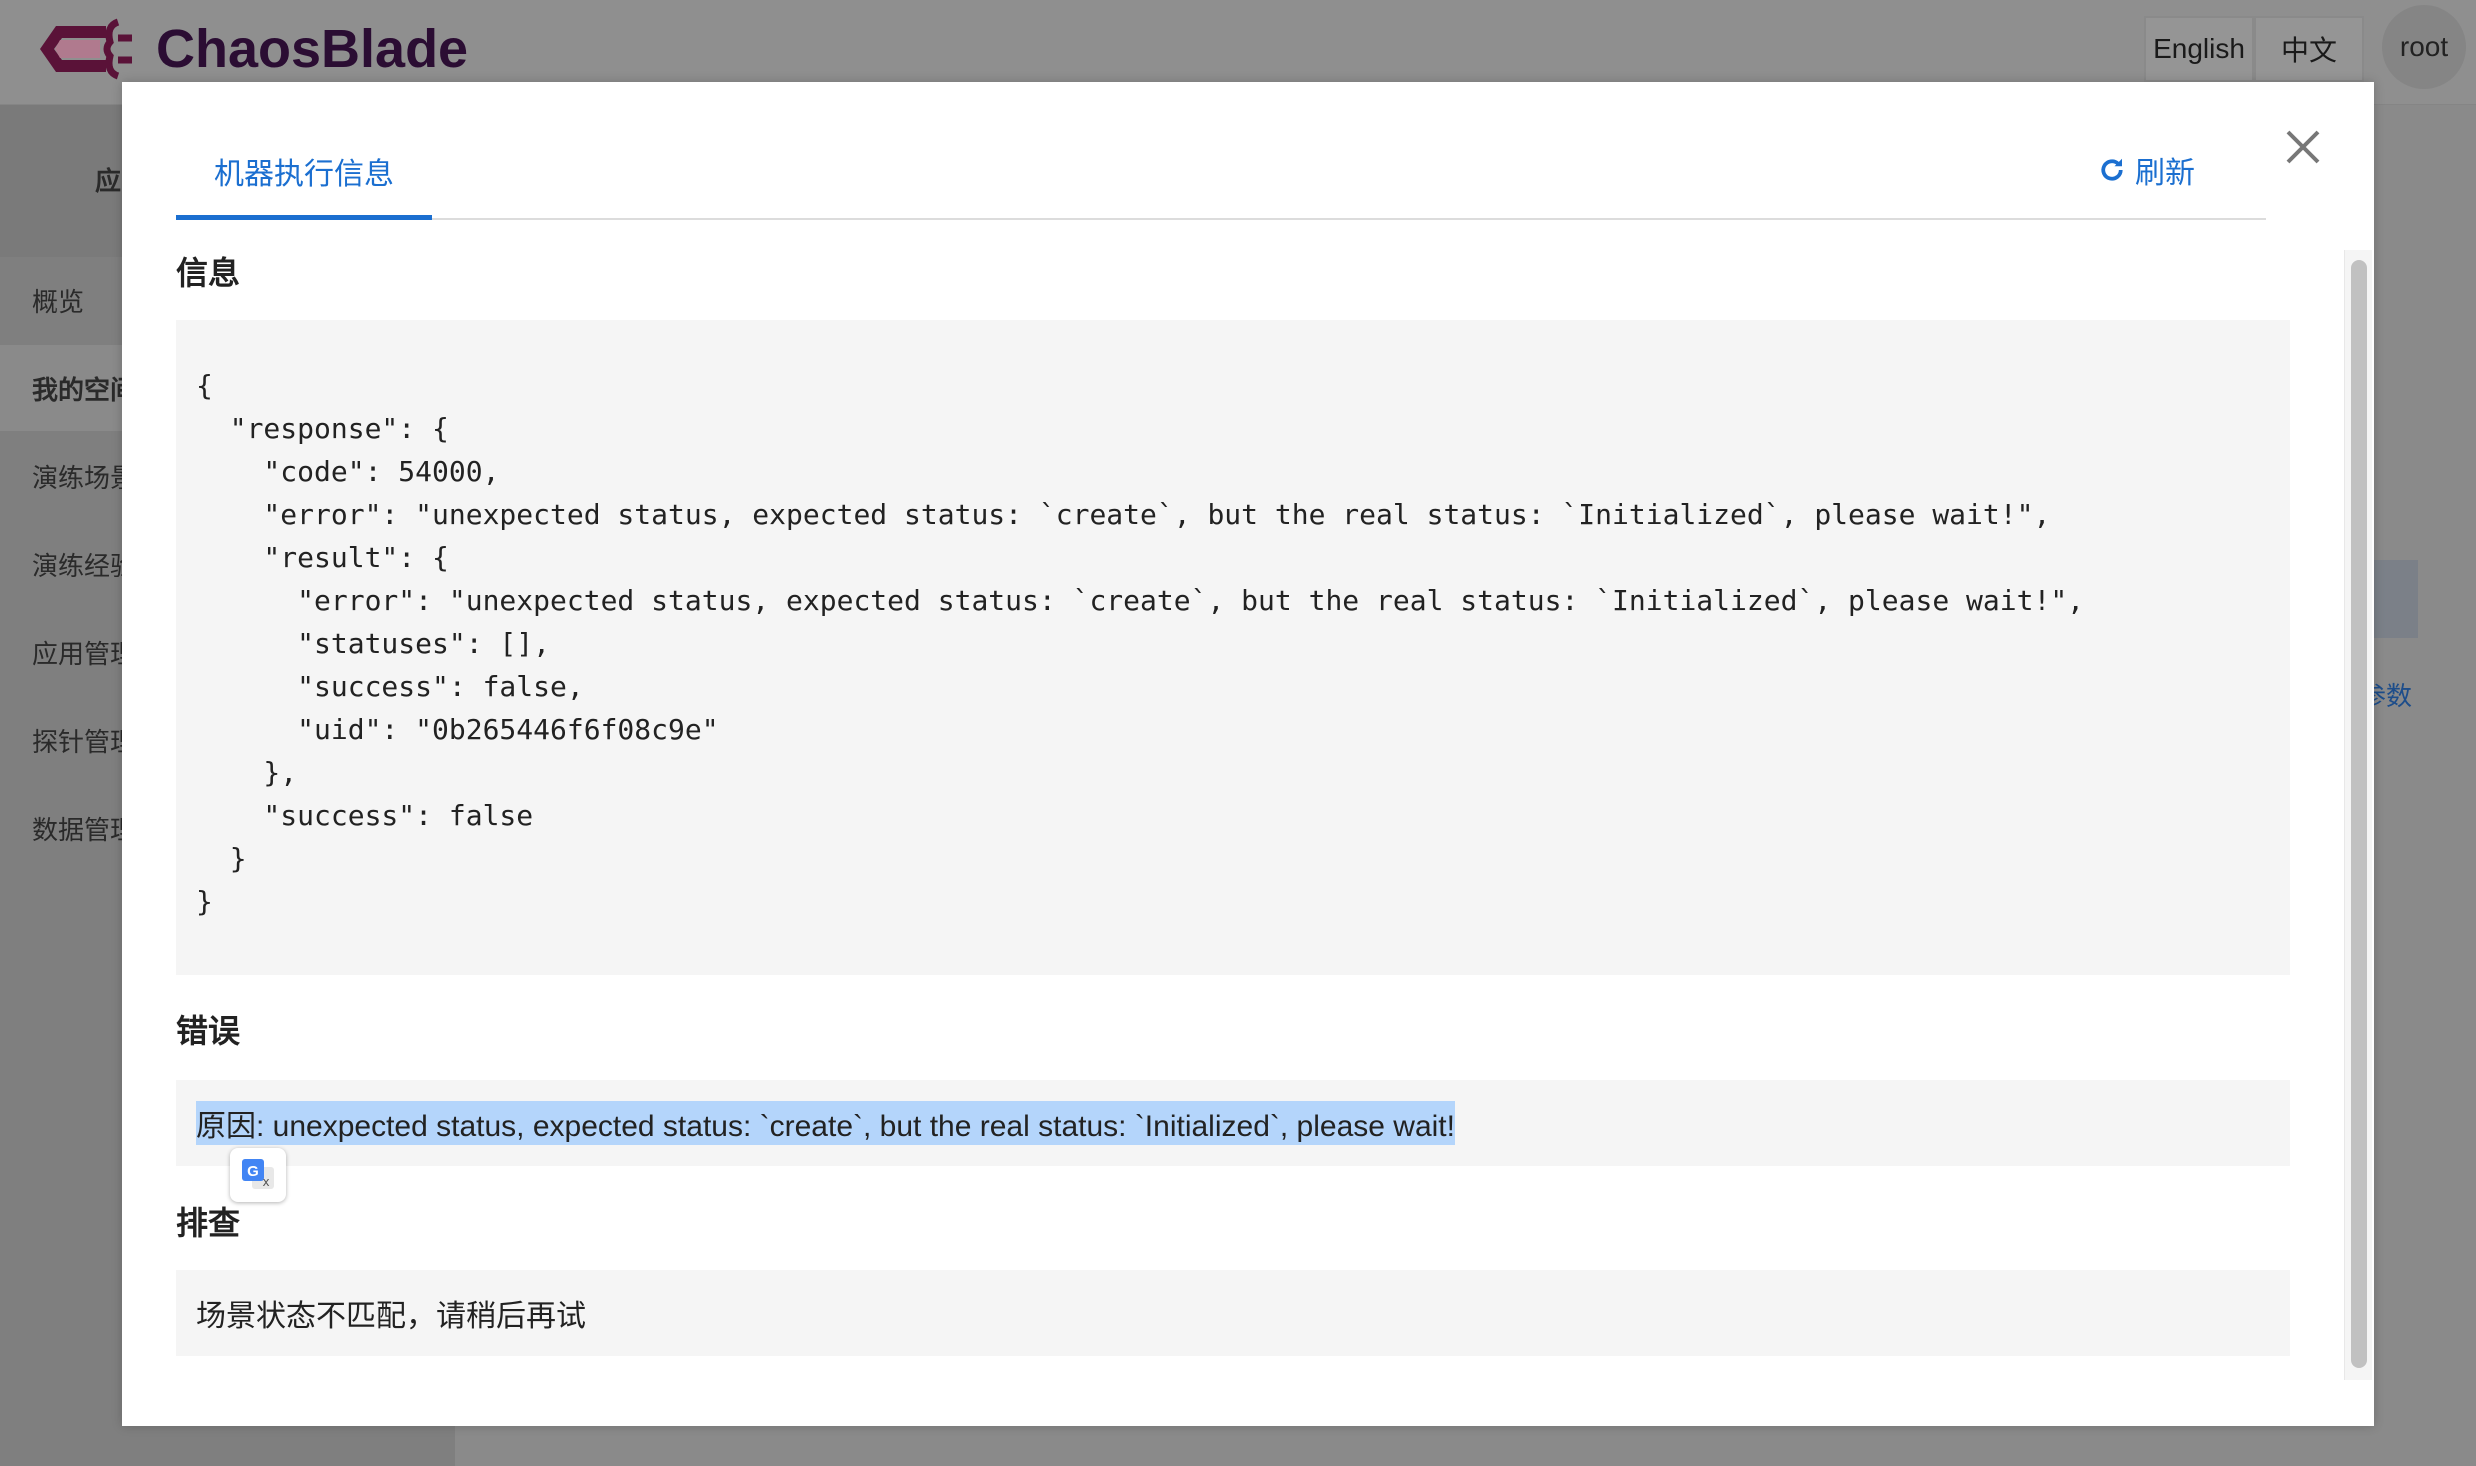 The image size is (2476, 1466). I want to click on close-icon, so click(2303, 147).